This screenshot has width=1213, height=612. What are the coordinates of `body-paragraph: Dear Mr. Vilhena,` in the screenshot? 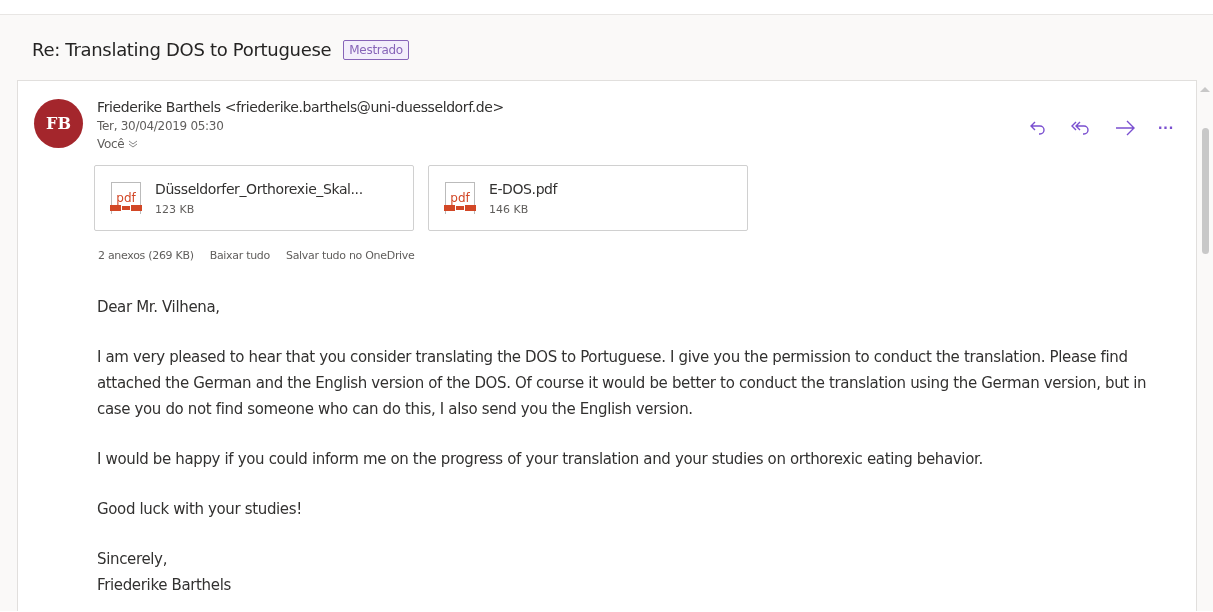 It's located at (159, 307).